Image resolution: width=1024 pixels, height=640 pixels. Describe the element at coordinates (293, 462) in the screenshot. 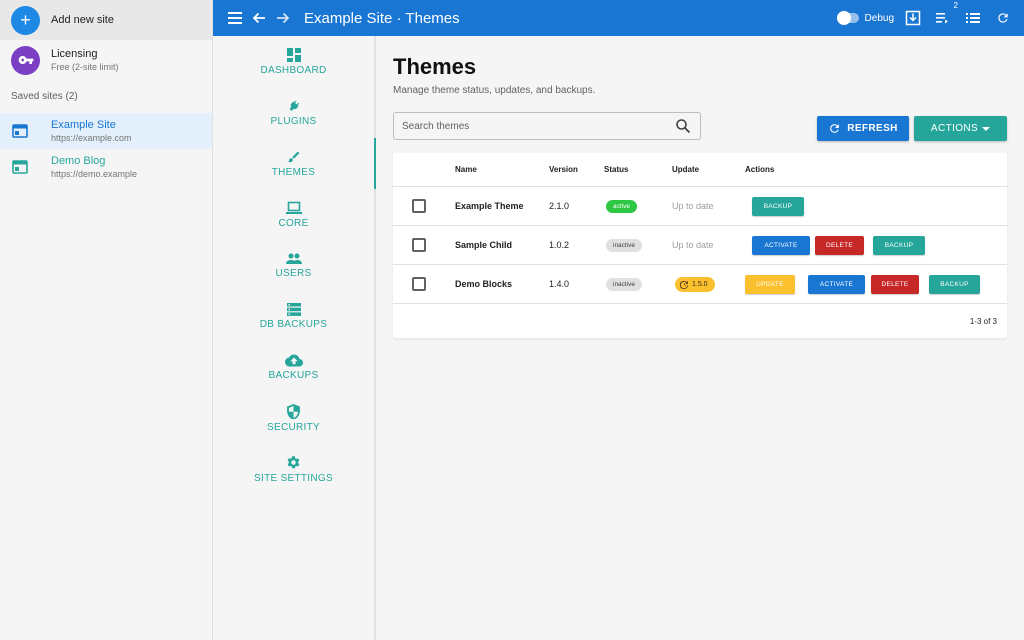

I see `gear-icon` at that location.